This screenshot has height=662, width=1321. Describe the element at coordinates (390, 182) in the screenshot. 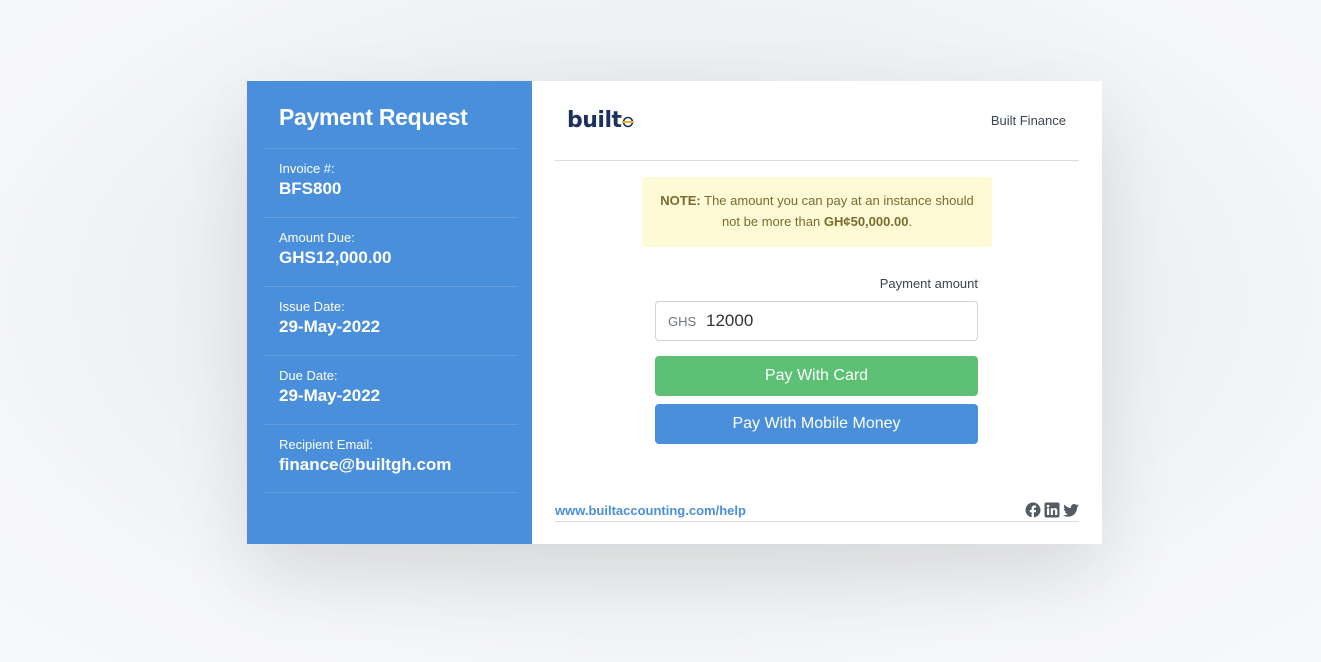

I see `invoice-number-item: Invoice #: BFS800` at that location.